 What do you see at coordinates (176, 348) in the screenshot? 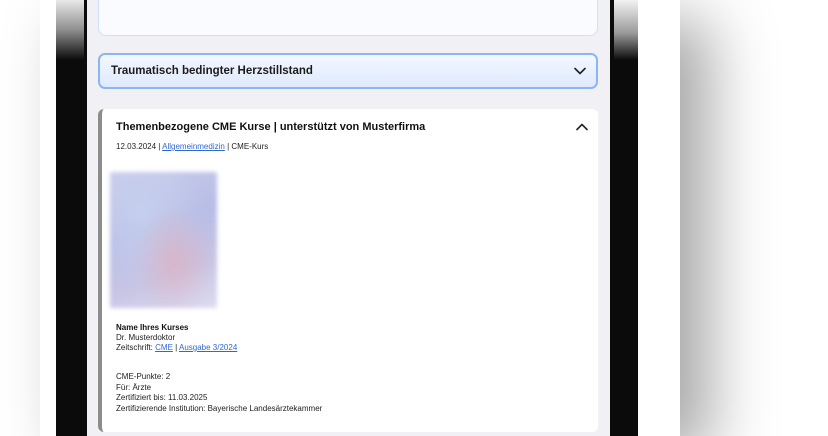
I see `course-journal: Zeitschrift: CME | Ausgabe 3/2024` at bounding box center [176, 348].